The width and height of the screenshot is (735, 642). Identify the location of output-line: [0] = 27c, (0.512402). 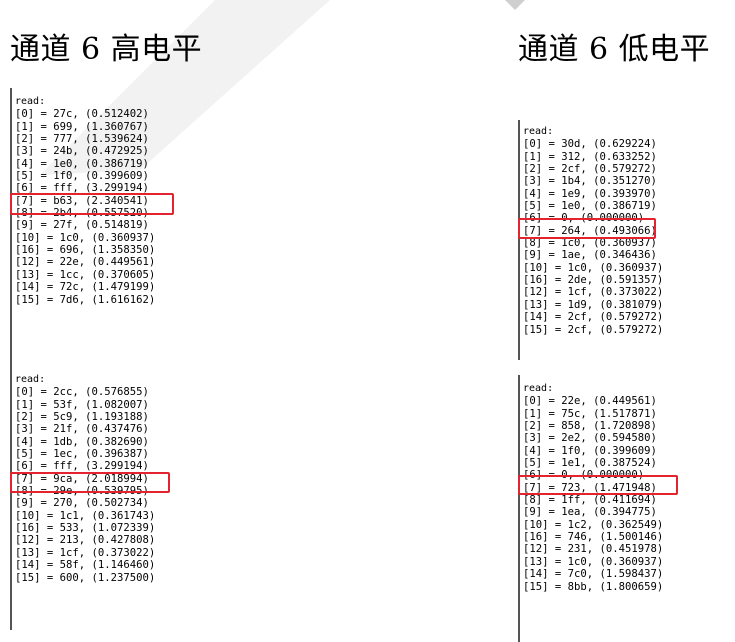
(82, 114).